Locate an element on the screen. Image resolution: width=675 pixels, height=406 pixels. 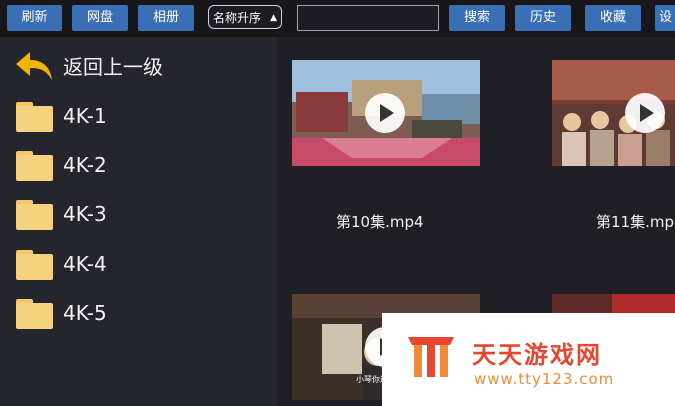
settings-button: 设 is located at coordinates (665, 18).